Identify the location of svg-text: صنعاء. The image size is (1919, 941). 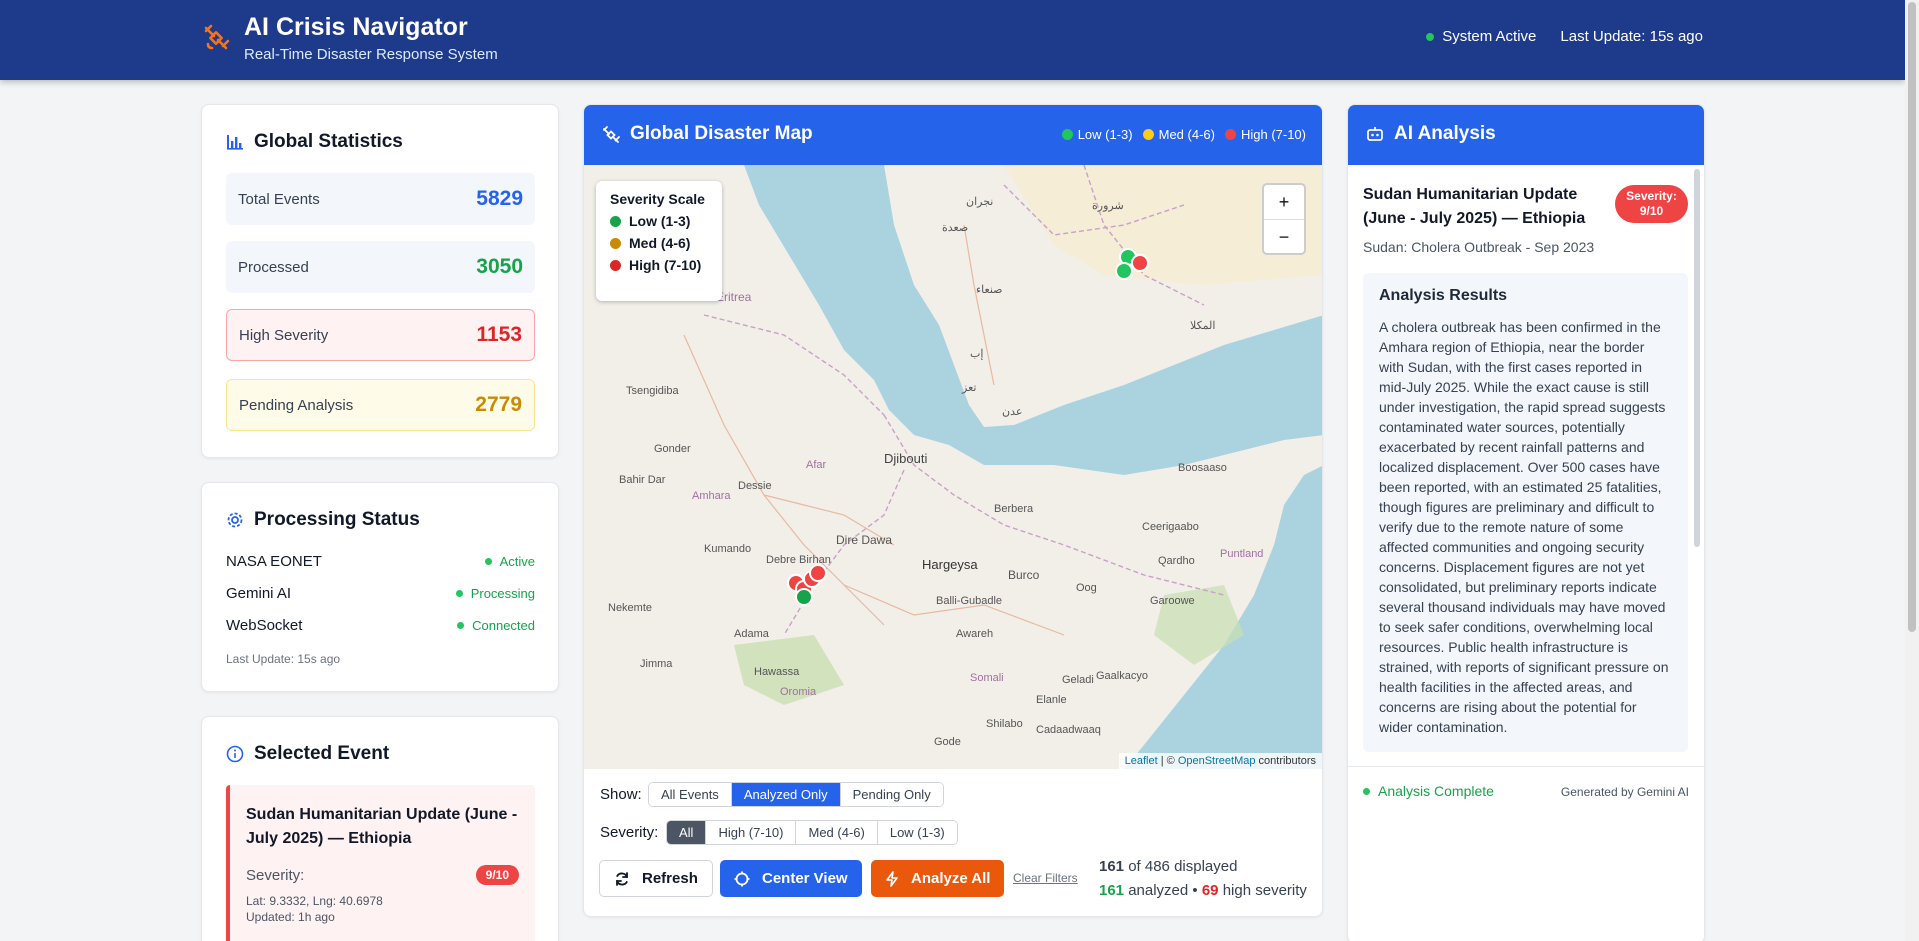
(989, 290).